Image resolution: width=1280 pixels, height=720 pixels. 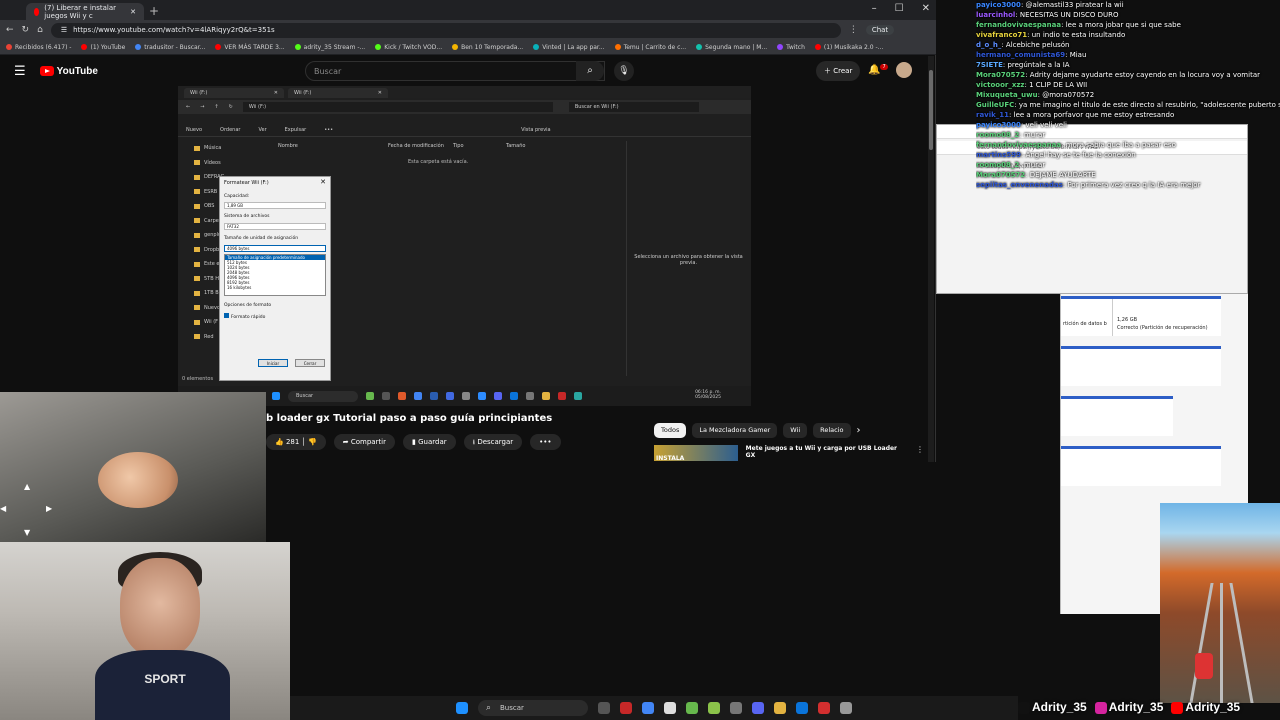 I want to click on fs-select: FAT32, so click(x=275, y=226).